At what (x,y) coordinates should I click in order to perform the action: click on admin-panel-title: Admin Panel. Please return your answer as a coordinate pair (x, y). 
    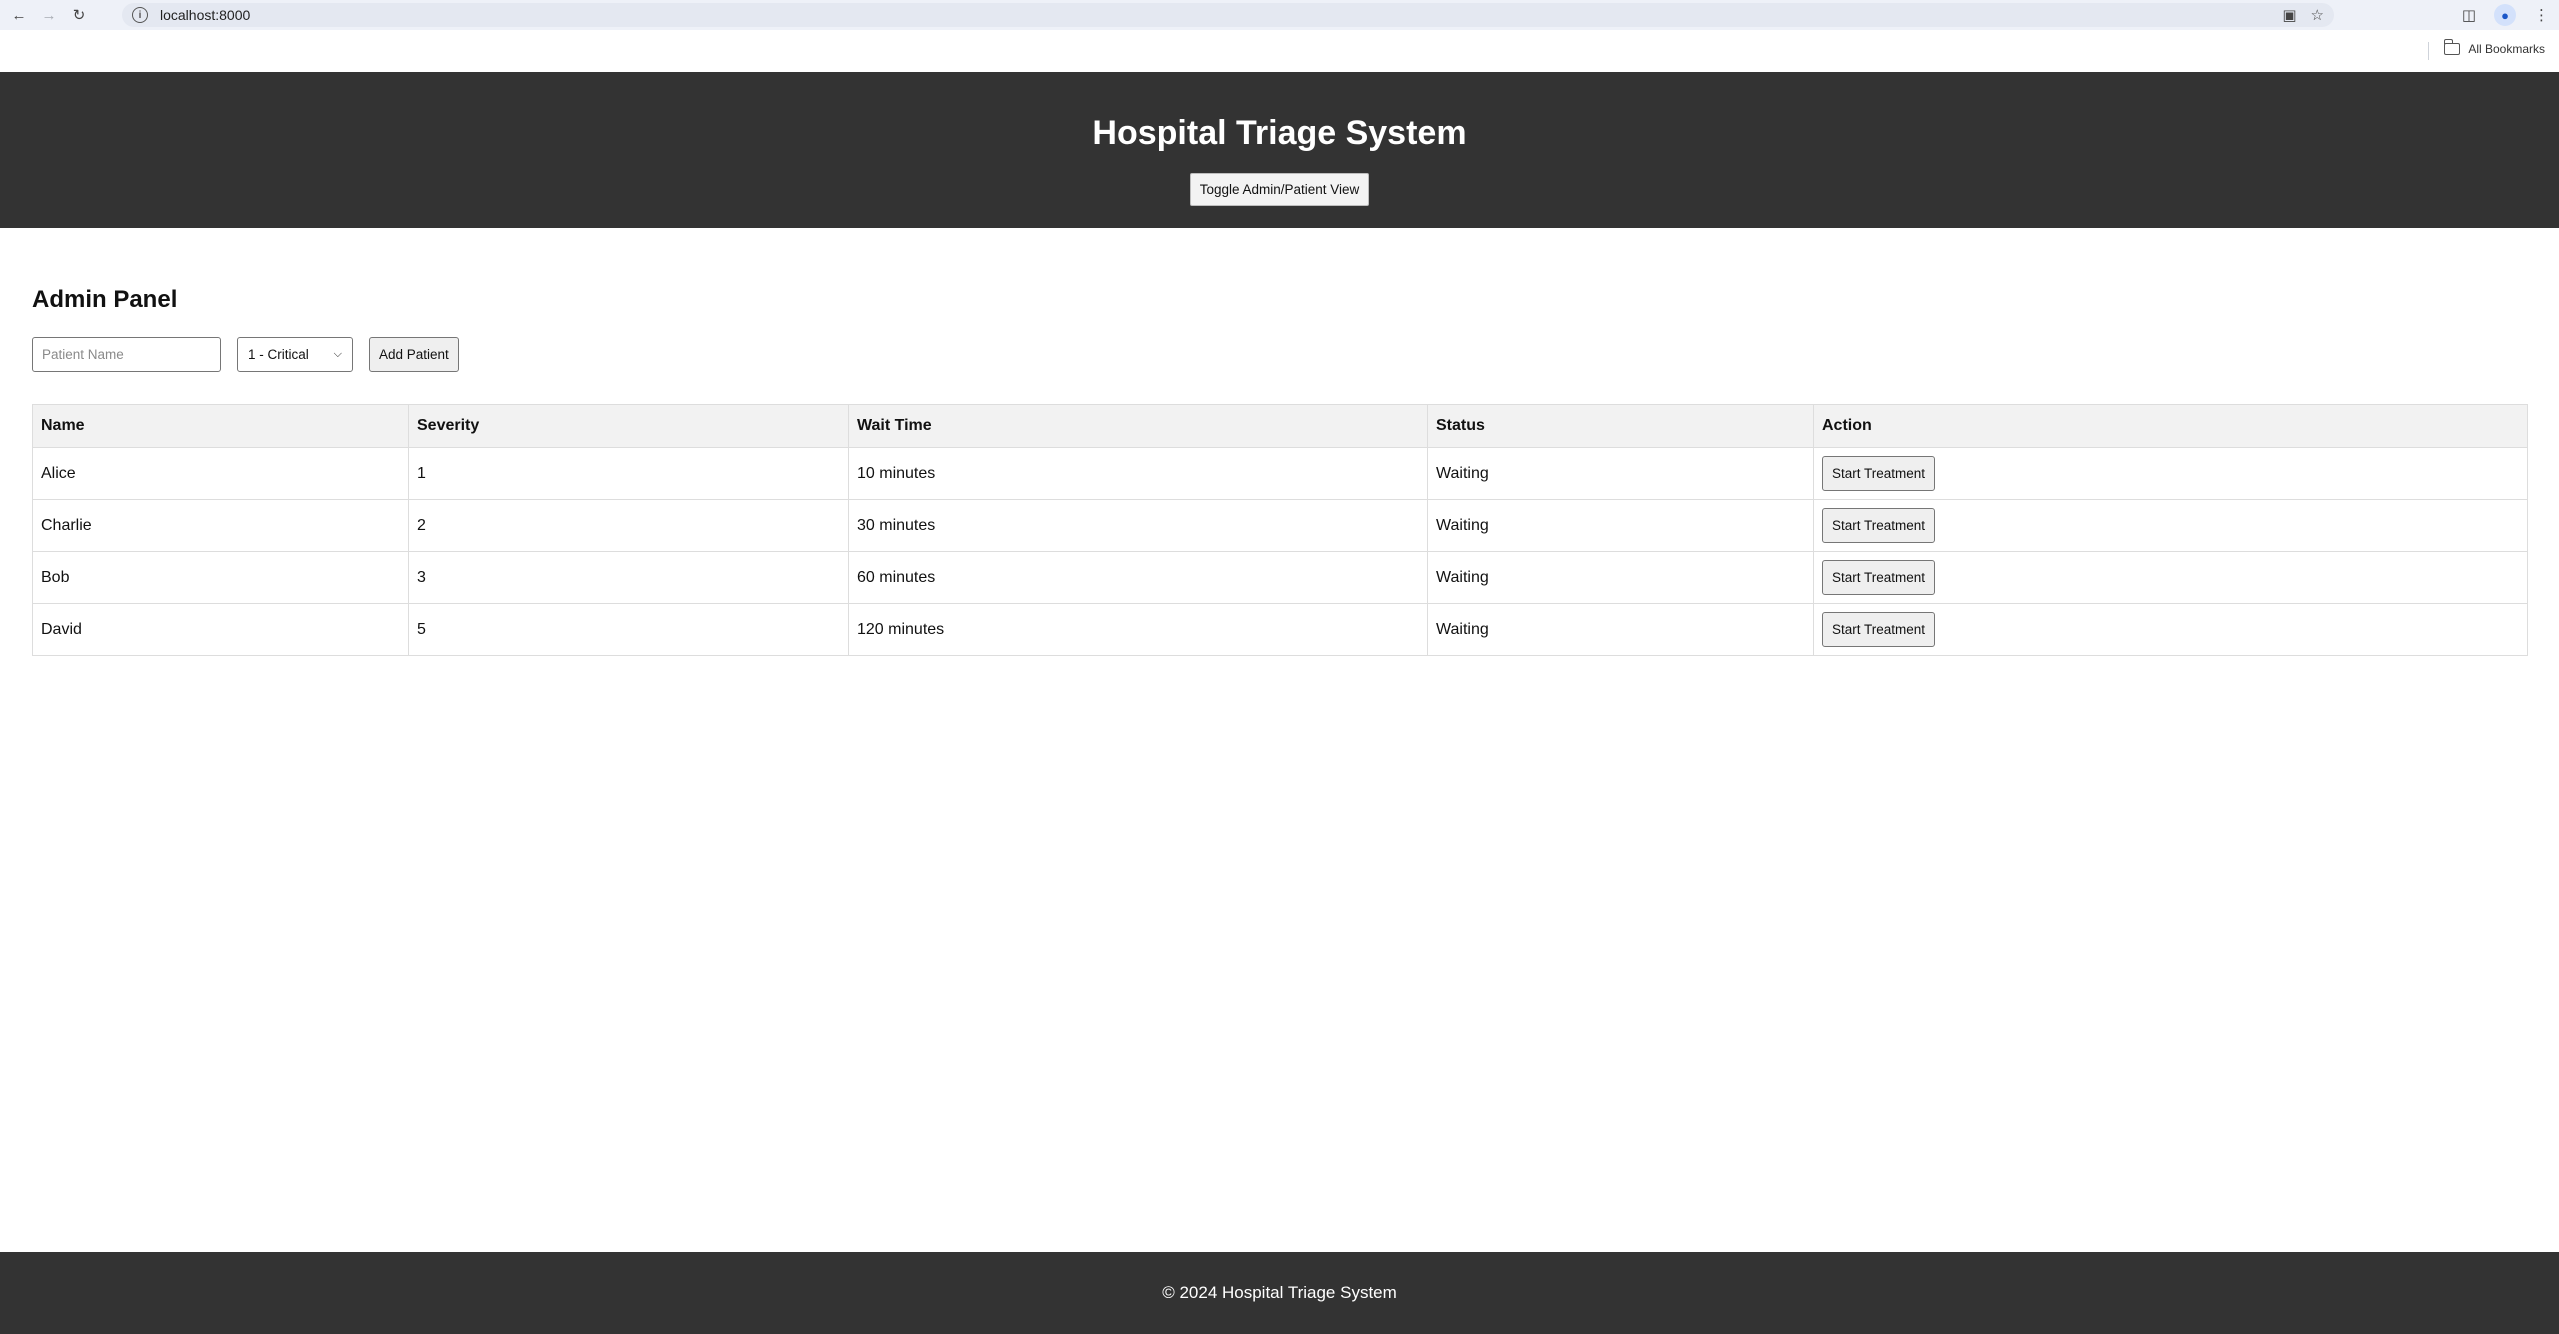
    Looking at the image, I should click on (105, 299).